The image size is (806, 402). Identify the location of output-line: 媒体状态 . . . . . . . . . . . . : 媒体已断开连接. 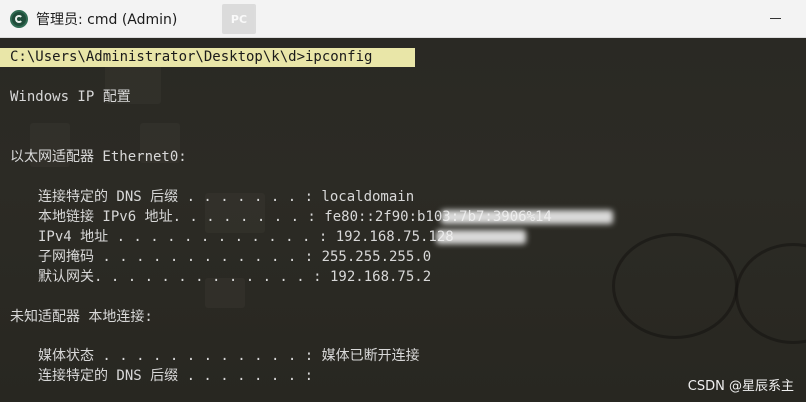
(229, 356).